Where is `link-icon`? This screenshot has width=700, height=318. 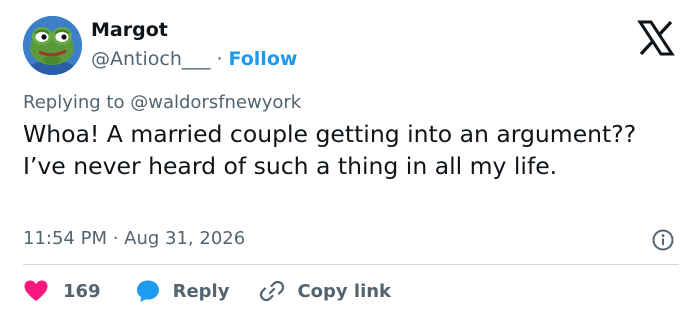
link-icon is located at coordinates (272, 291).